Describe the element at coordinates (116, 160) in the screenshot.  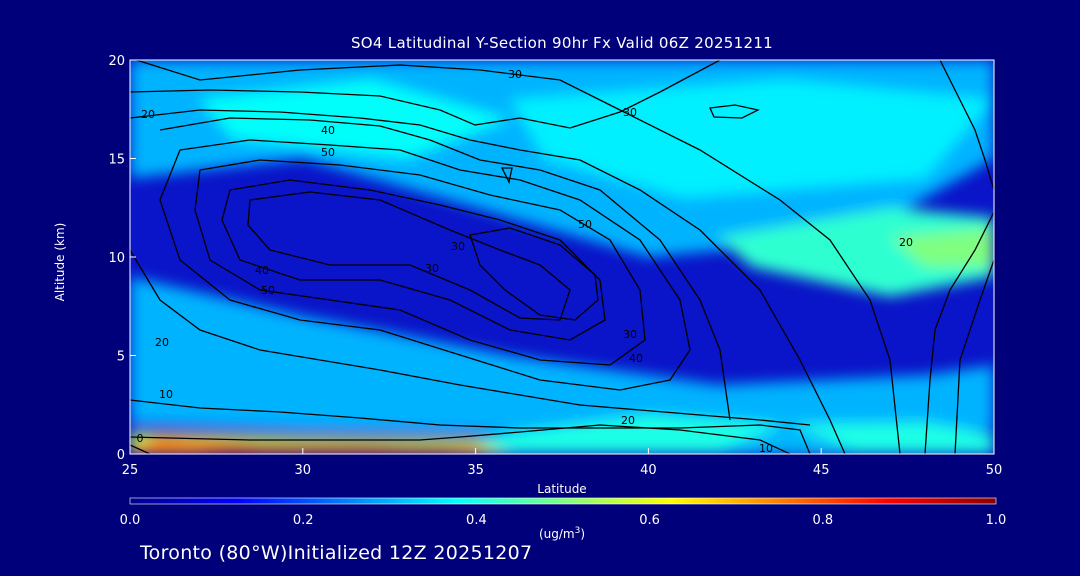
I see `y-tick-label: 15` at that location.